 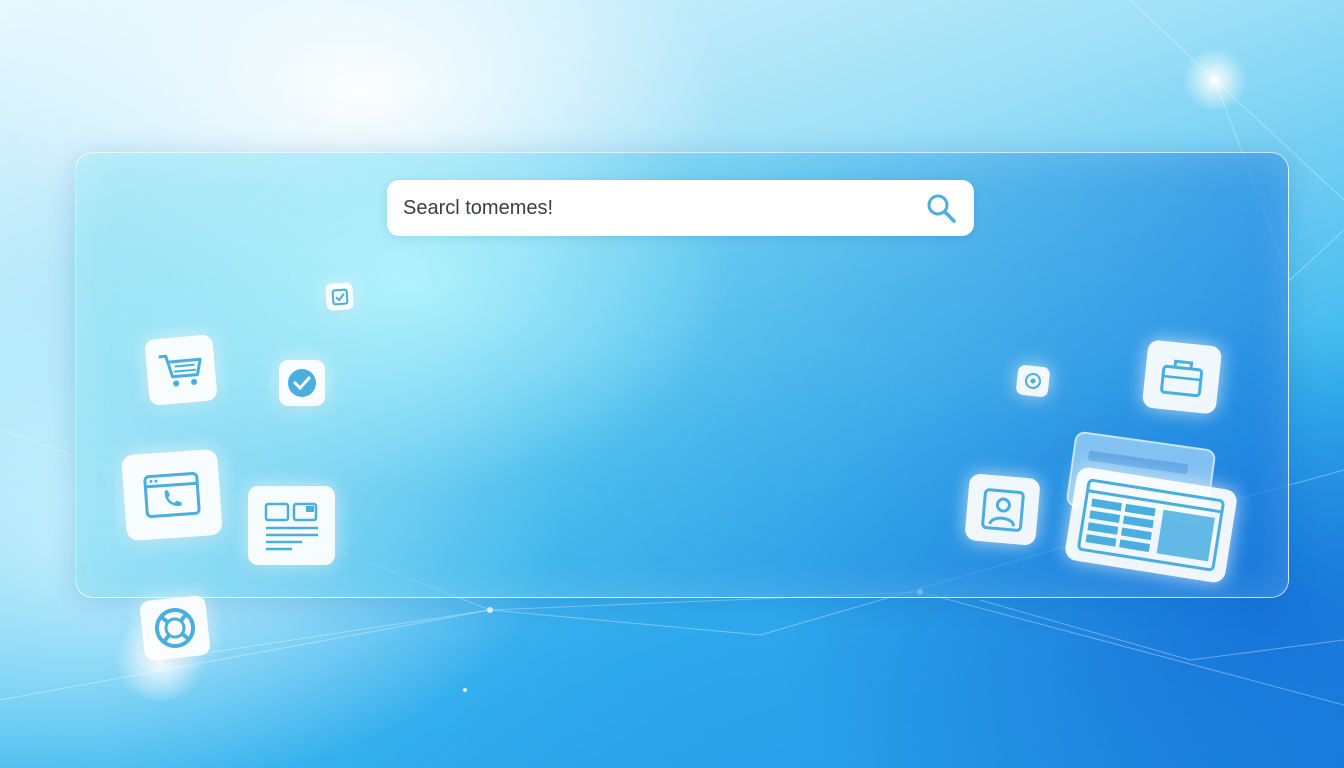 What do you see at coordinates (680, 208) in the screenshot?
I see `search-bar: Searcl tomemes!` at bounding box center [680, 208].